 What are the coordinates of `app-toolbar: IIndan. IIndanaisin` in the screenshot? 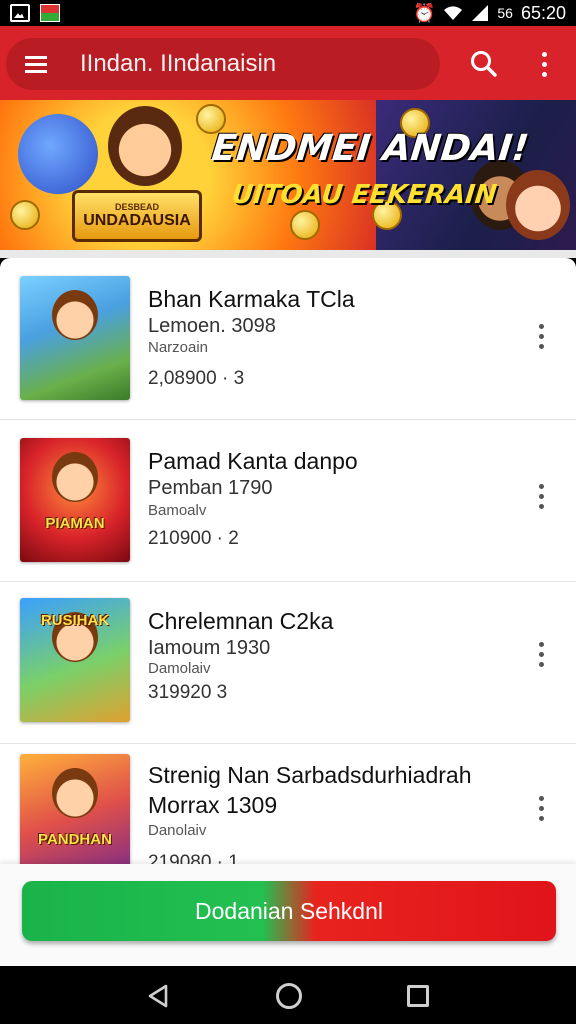 It's located at (288, 63).